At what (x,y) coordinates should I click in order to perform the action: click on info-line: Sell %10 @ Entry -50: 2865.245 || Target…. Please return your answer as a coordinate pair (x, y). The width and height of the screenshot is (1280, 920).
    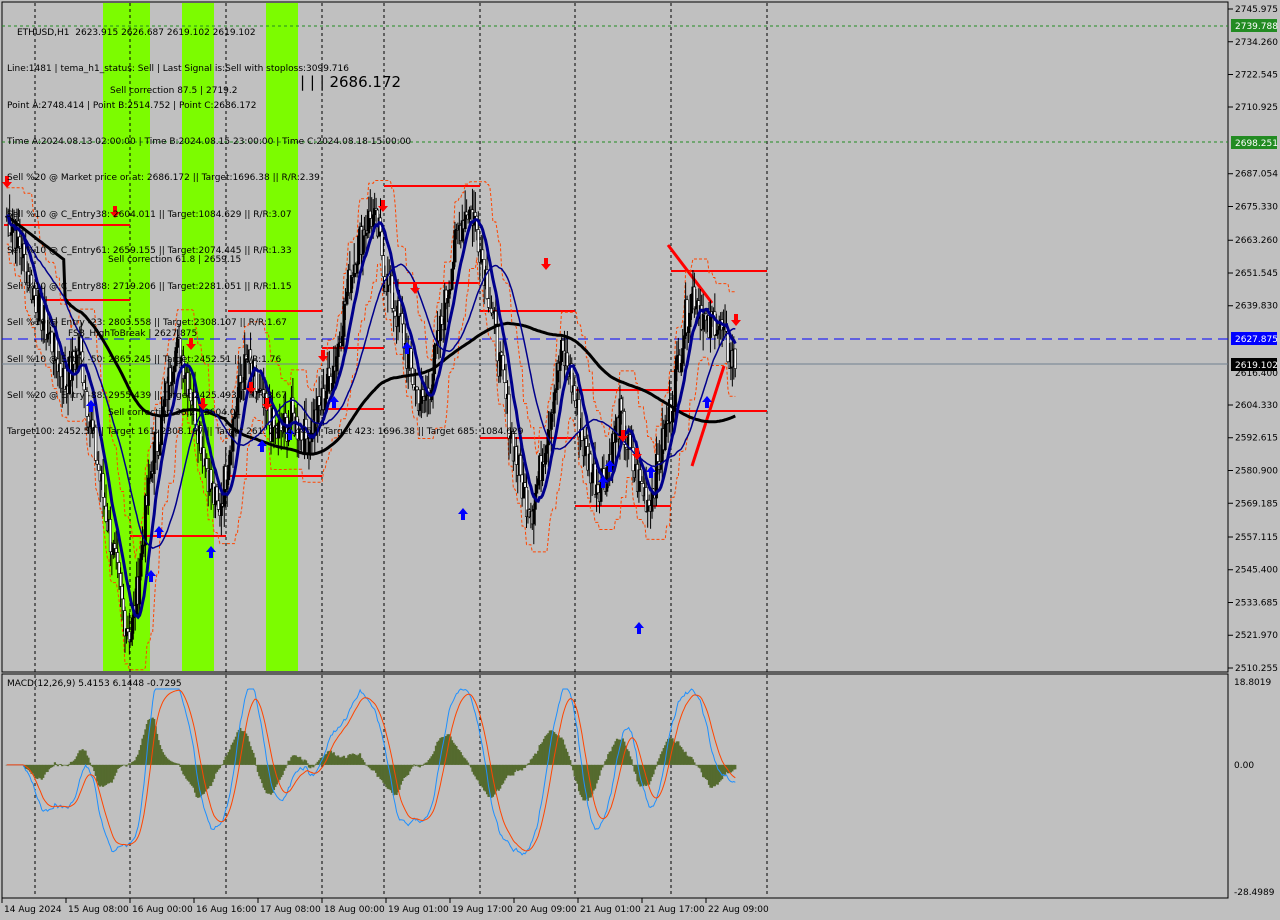
    Looking at the image, I should click on (144, 359).